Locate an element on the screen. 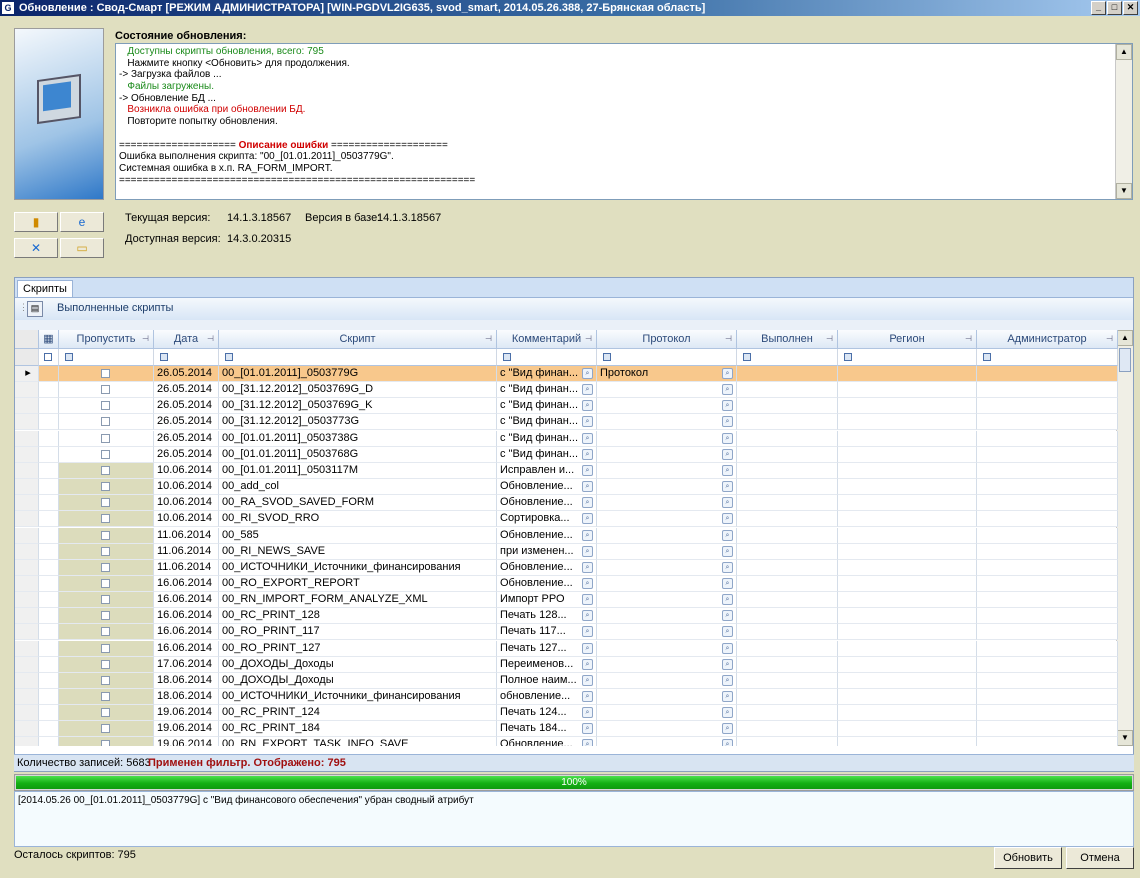  cell-comment: Полное наим... ⌕ is located at coordinates (547, 680).